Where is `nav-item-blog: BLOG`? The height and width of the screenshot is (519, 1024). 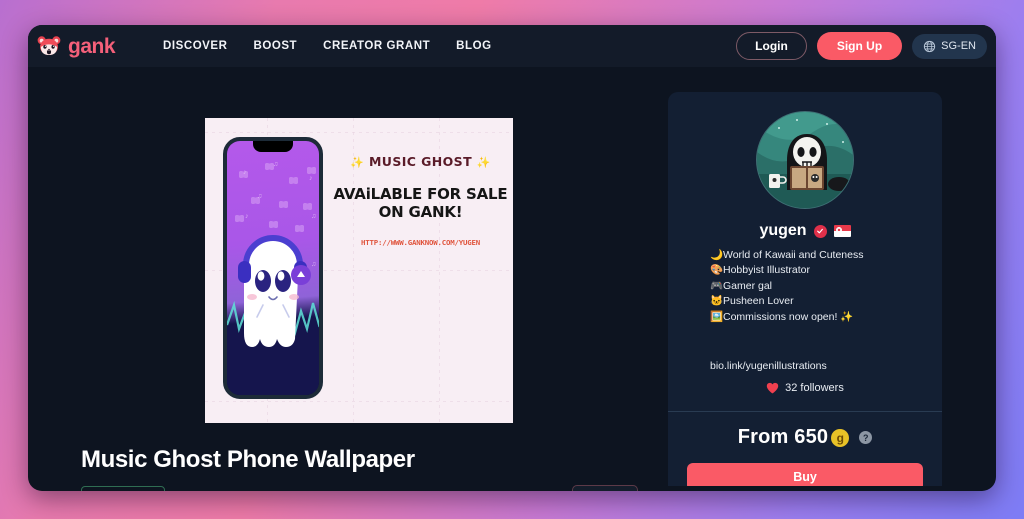 nav-item-blog: BLOG is located at coordinates (473, 46).